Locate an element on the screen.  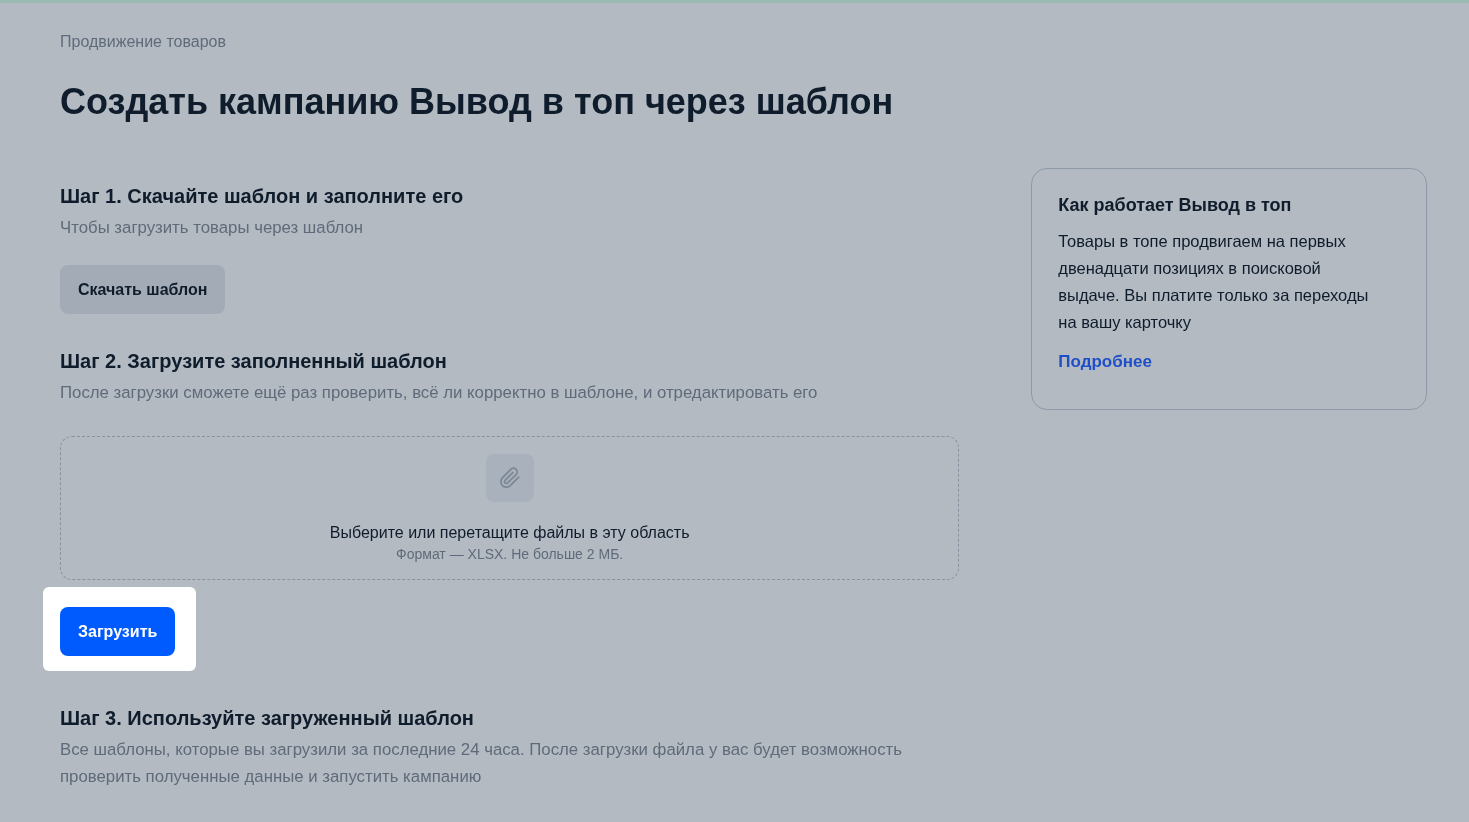
attach-button is located at coordinates (509, 478).